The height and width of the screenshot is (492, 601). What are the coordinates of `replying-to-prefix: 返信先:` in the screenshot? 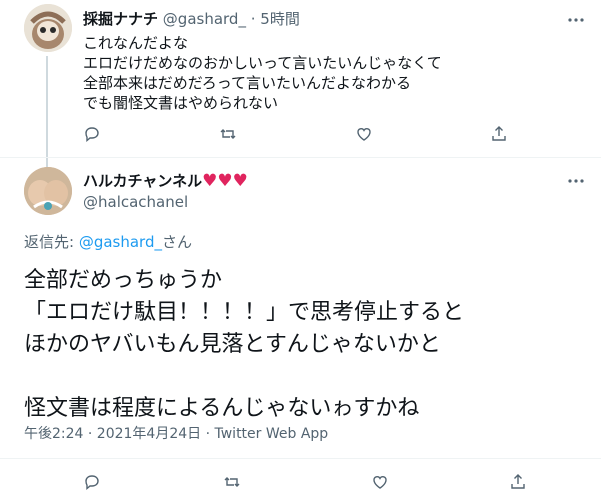 It's located at (51, 242).